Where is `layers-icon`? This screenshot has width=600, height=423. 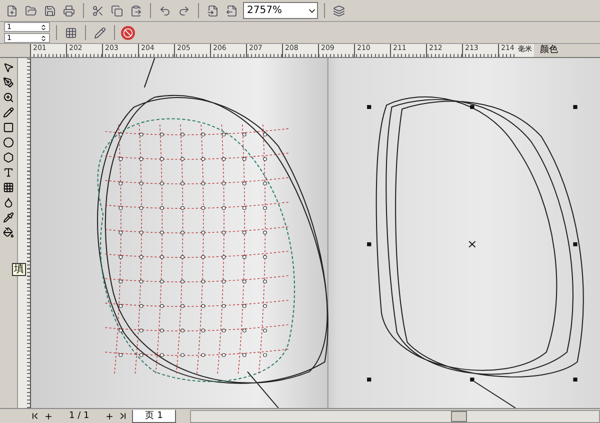 layers-icon is located at coordinates (339, 10).